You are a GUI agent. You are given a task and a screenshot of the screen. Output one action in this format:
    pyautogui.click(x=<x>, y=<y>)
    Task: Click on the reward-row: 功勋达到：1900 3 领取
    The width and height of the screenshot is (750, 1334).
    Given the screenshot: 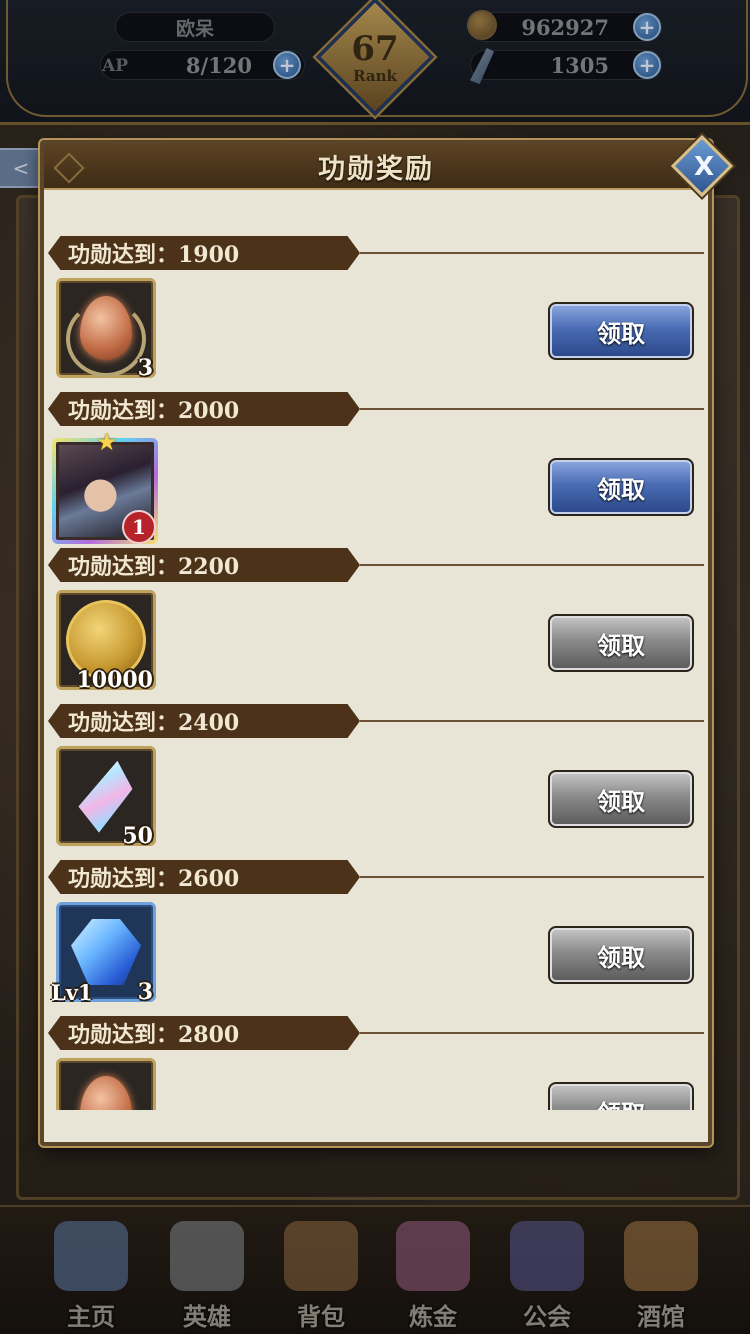 What is the action you would take?
    pyautogui.click(x=376, y=288)
    